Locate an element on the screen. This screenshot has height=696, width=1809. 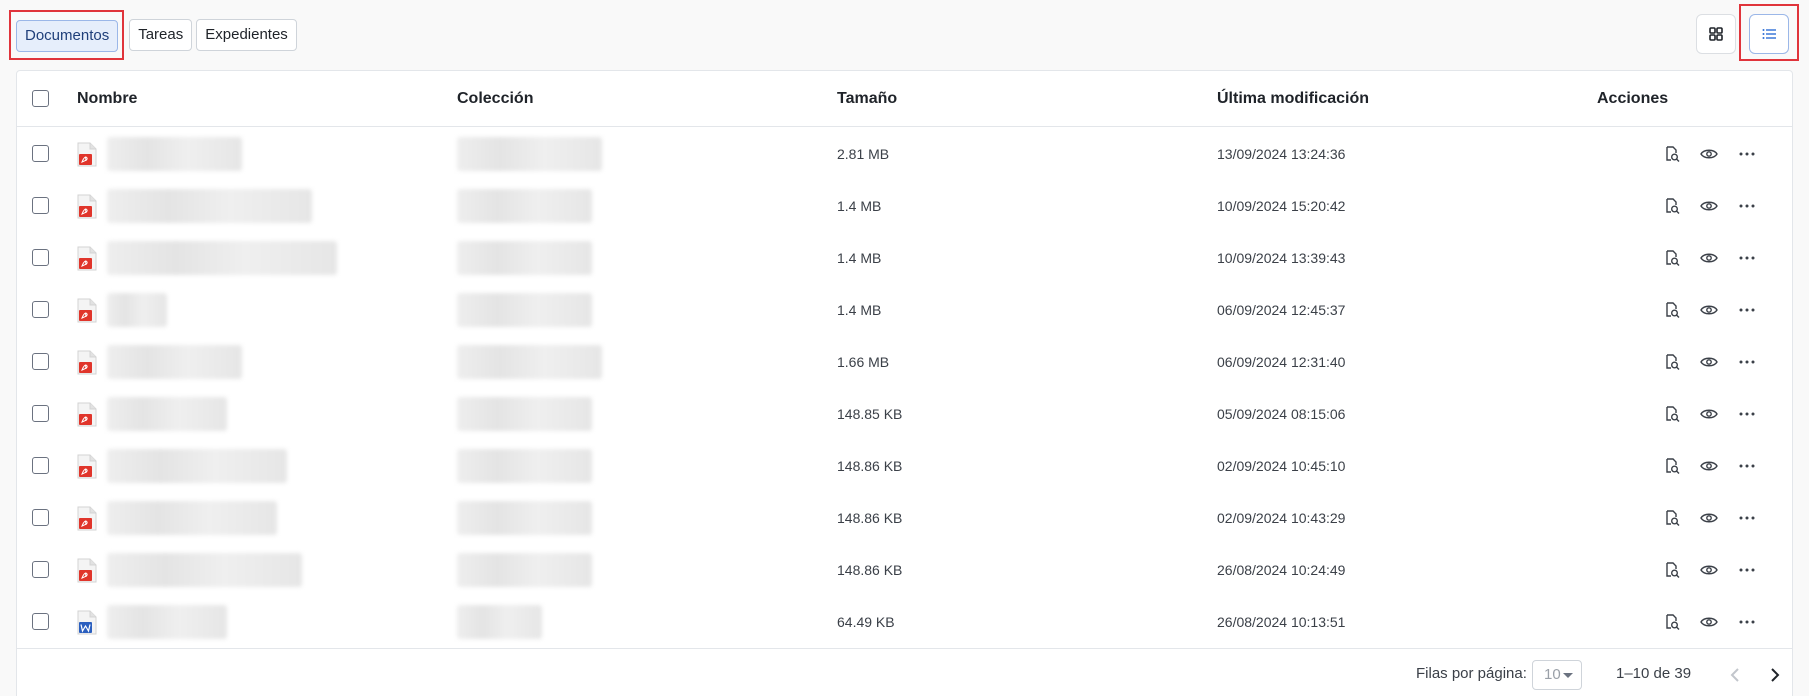
select-all-checkbox is located at coordinates (40, 98).